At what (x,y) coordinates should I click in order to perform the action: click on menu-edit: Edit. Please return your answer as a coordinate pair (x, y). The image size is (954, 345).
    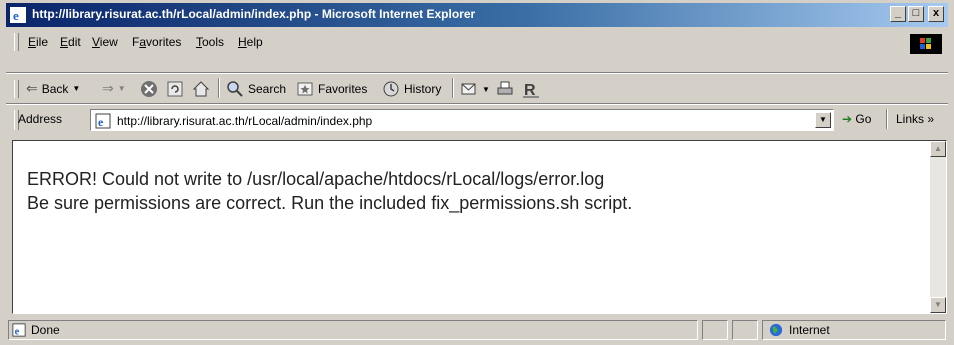
    Looking at the image, I should click on (70, 42).